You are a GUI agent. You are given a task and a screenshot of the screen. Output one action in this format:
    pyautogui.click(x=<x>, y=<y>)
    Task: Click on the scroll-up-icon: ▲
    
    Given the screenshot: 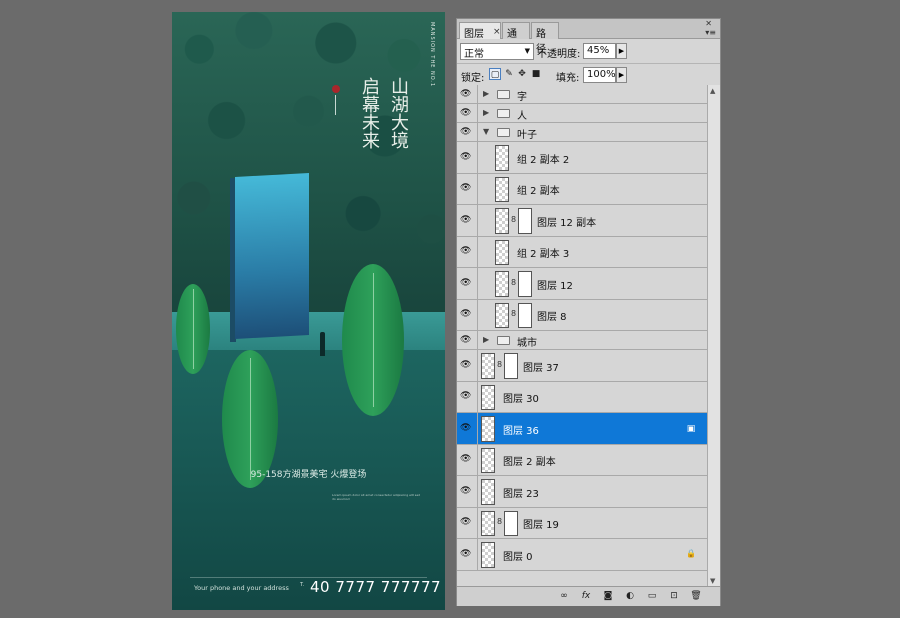 What is the action you would take?
    pyautogui.click(x=712, y=91)
    